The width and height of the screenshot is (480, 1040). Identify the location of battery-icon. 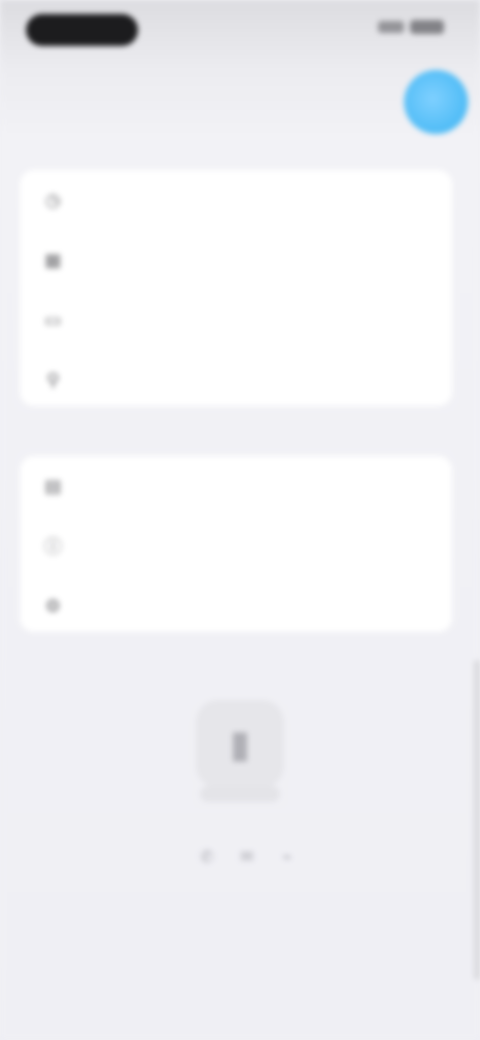
(427, 27).